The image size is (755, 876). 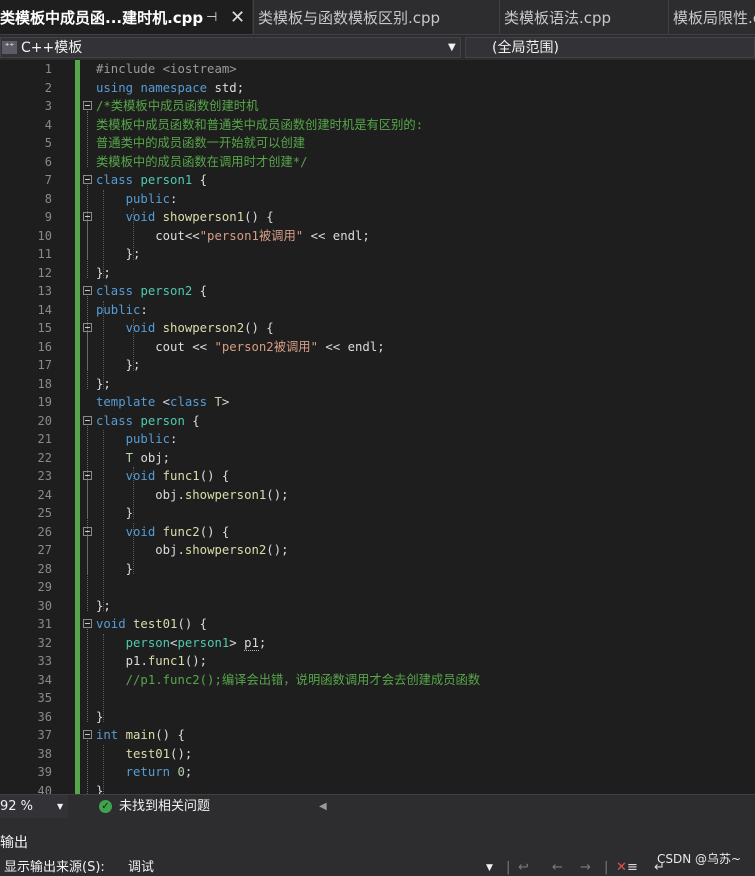 I want to click on code-line: 6 类模板中的成员函数在调用时才创建*/, so click(x=377, y=162).